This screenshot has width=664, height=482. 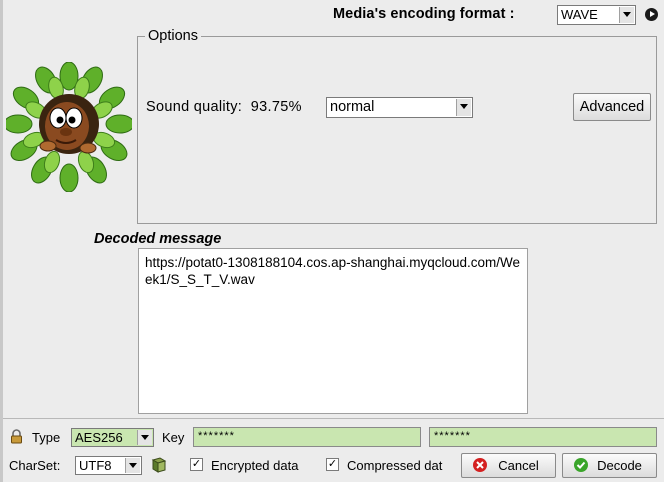 I want to click on advanced-button: Advanced, so click(x=612, y=107).